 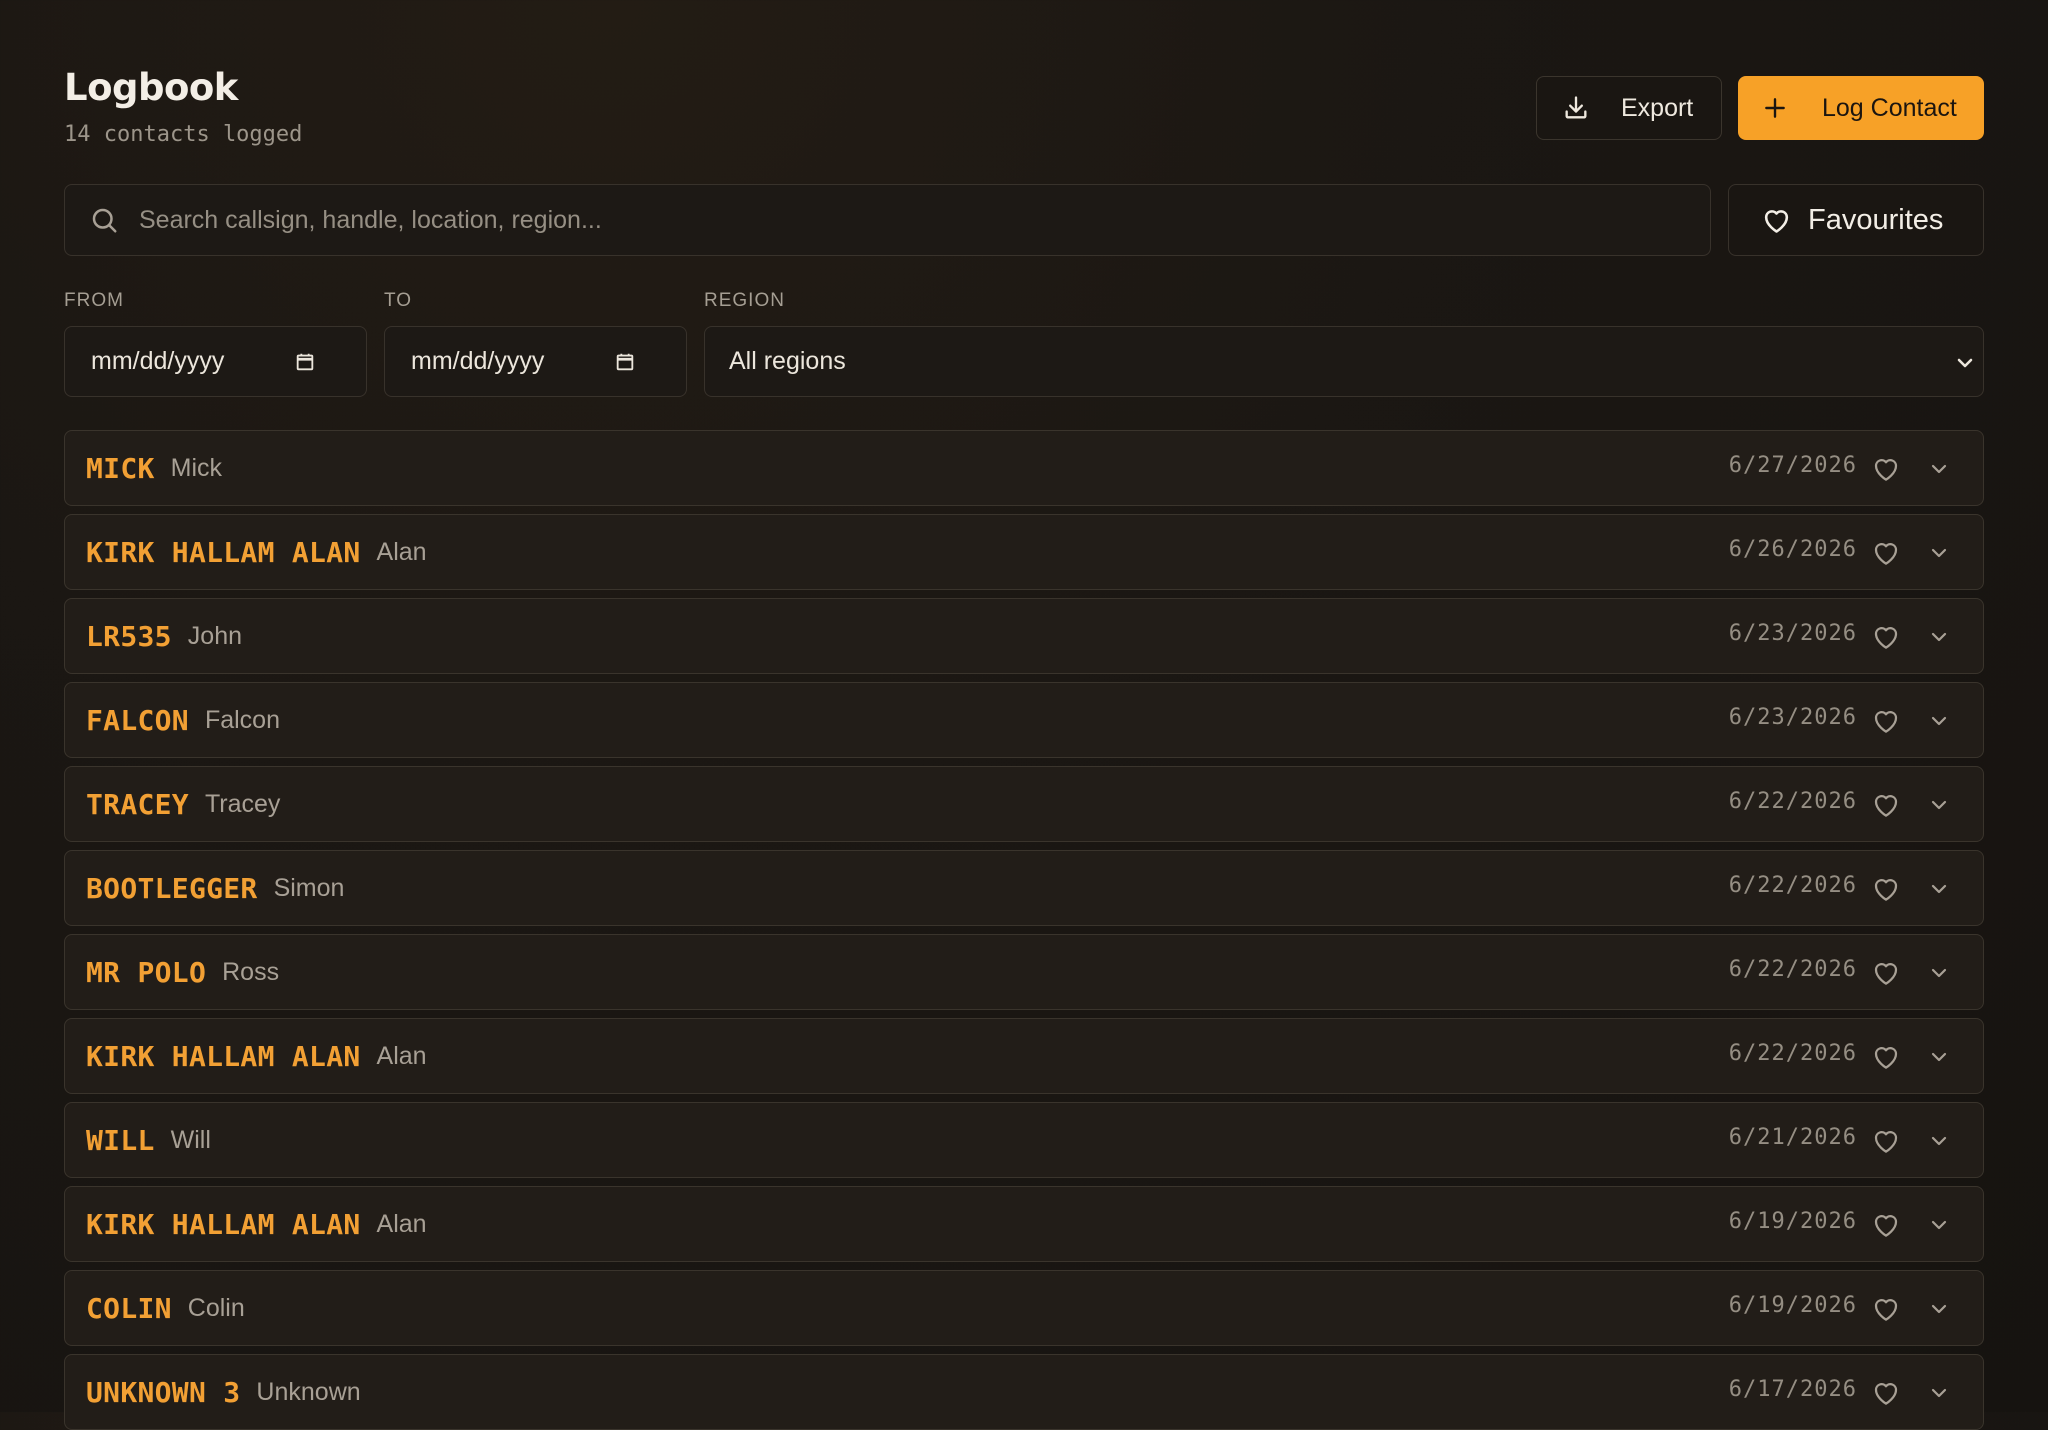 I want to click on contact-handle: John, so click(x=215, y=635).